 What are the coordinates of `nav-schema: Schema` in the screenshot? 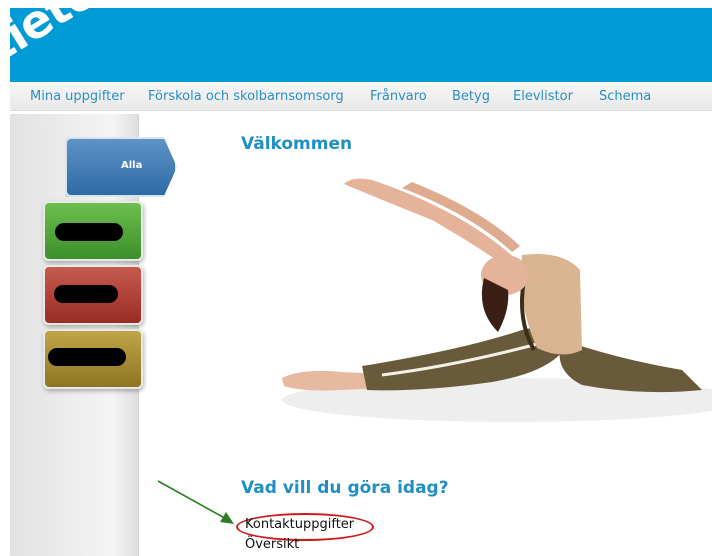 It's located at (625, 96).